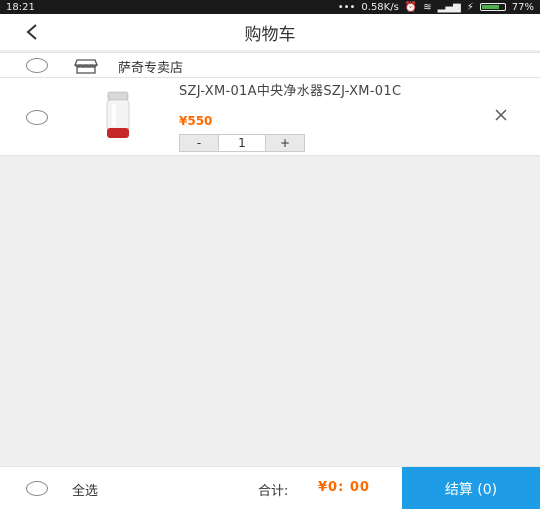  I want to click on quantity-stepper: - 1 +, so click(242, 143).